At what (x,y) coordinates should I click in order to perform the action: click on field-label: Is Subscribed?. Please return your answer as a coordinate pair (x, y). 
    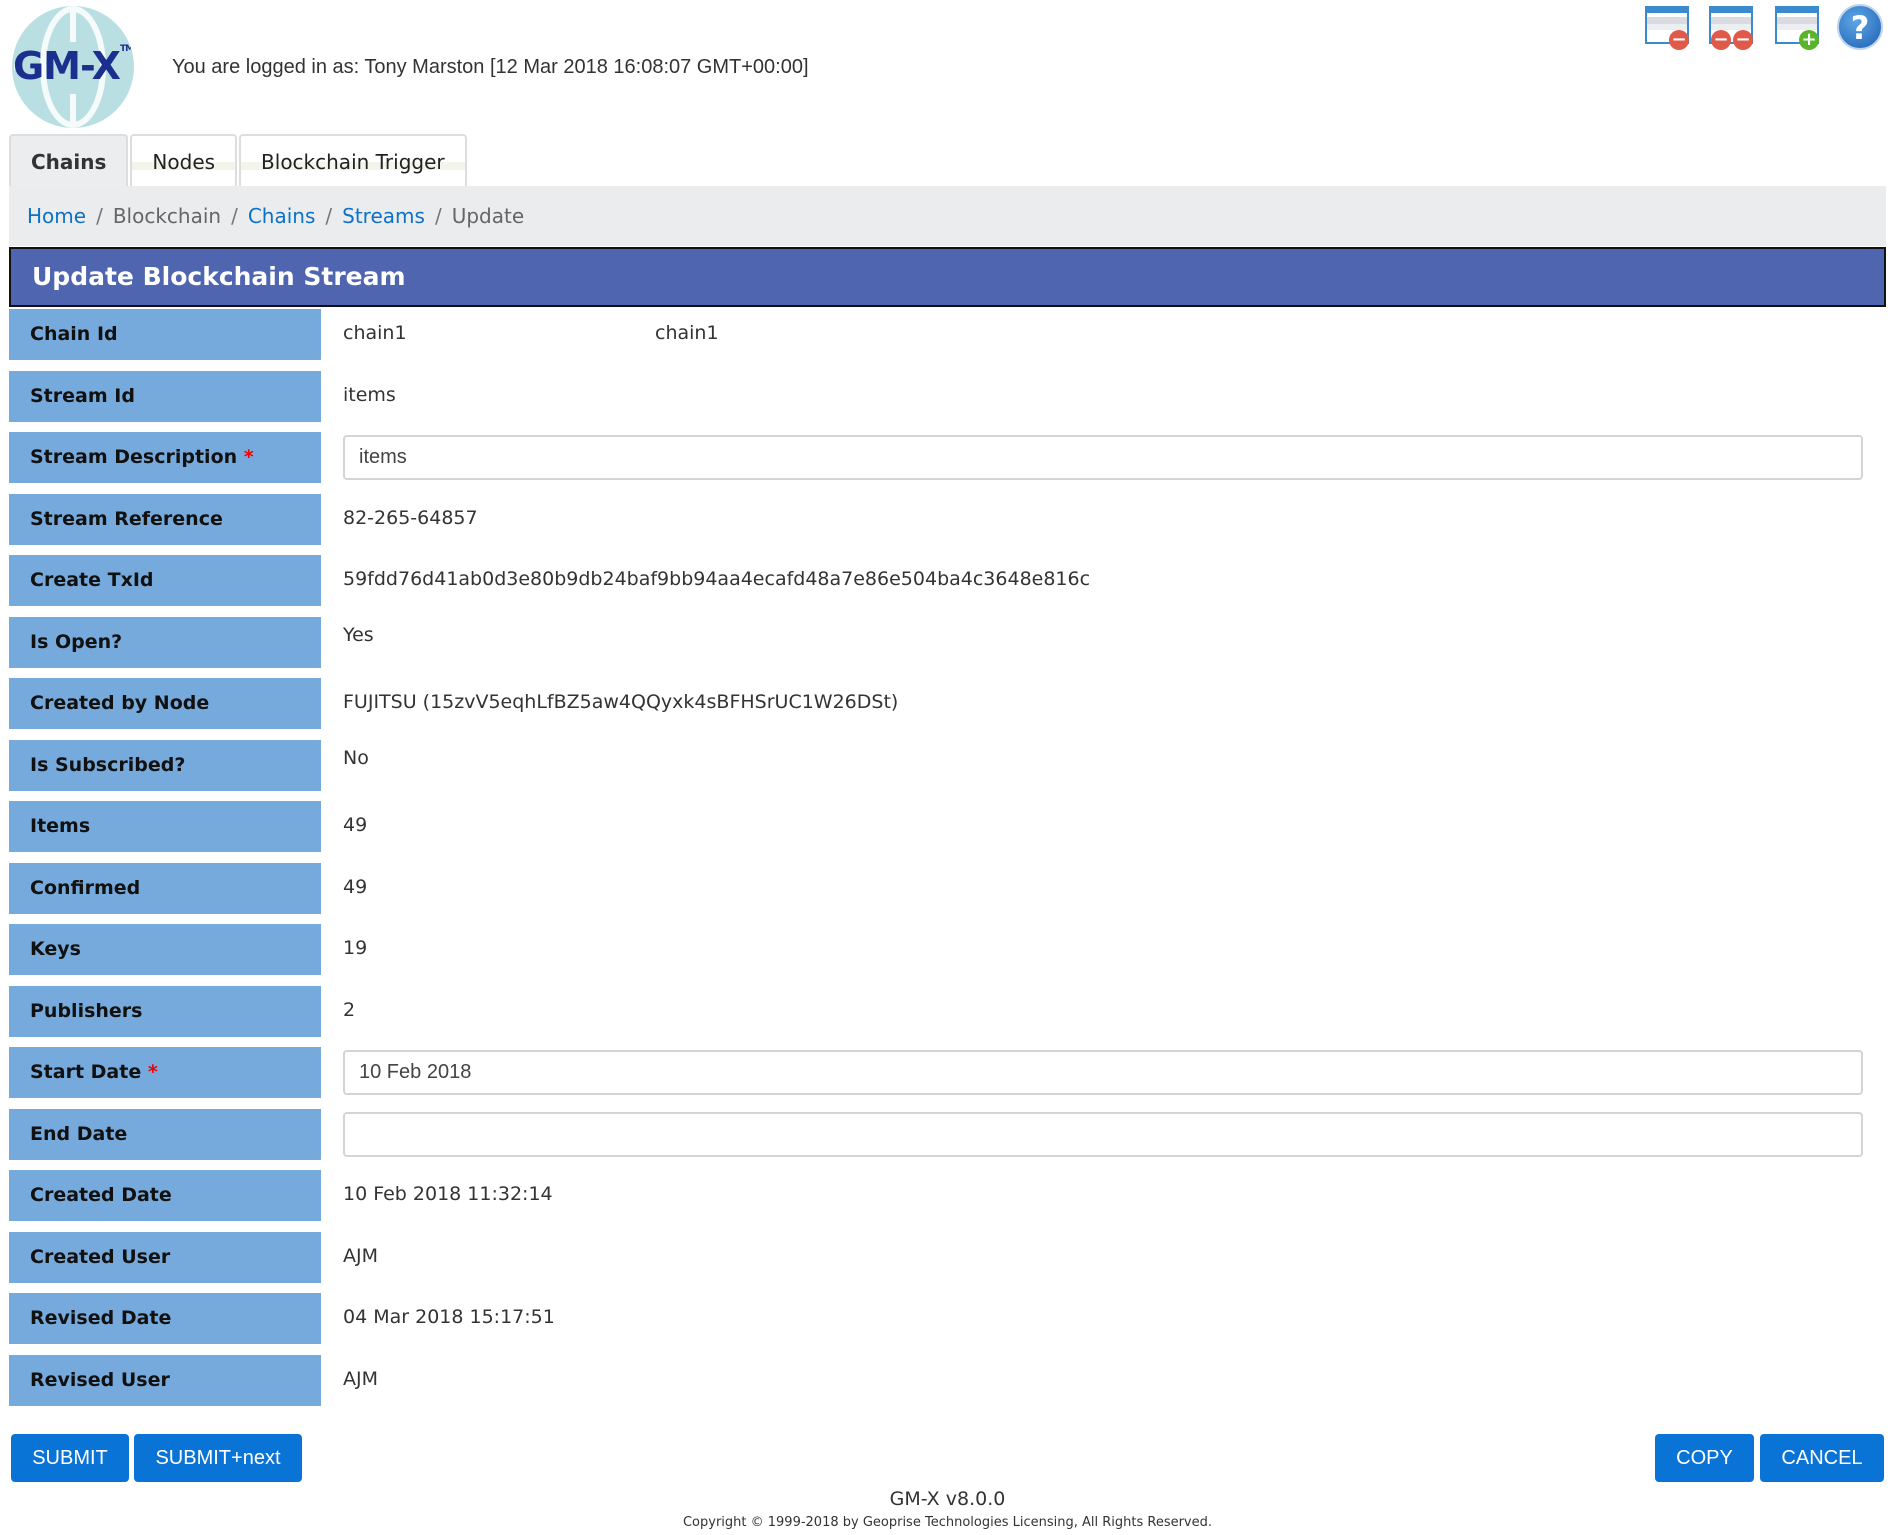
    Looking at the image, I should click on (165, 765).